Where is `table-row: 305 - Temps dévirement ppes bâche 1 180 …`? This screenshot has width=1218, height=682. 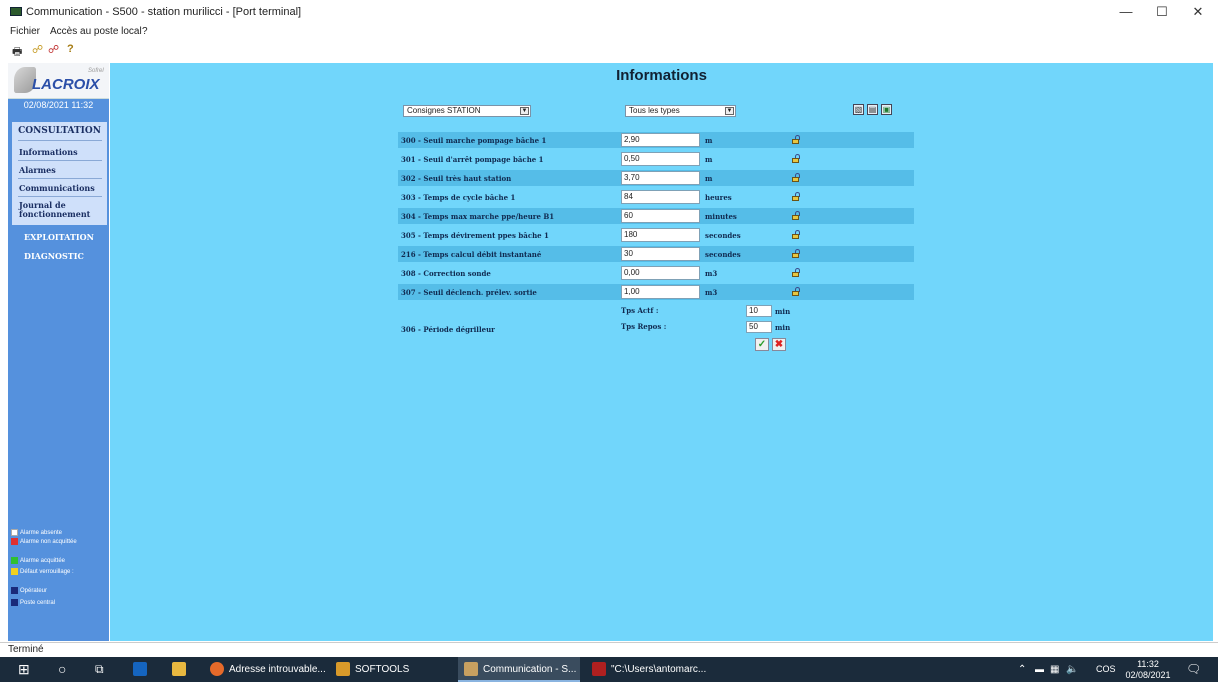
table-row: 305 - Temps dévirement ppes bâche 1 180 … is located at coordinates (656, 235).